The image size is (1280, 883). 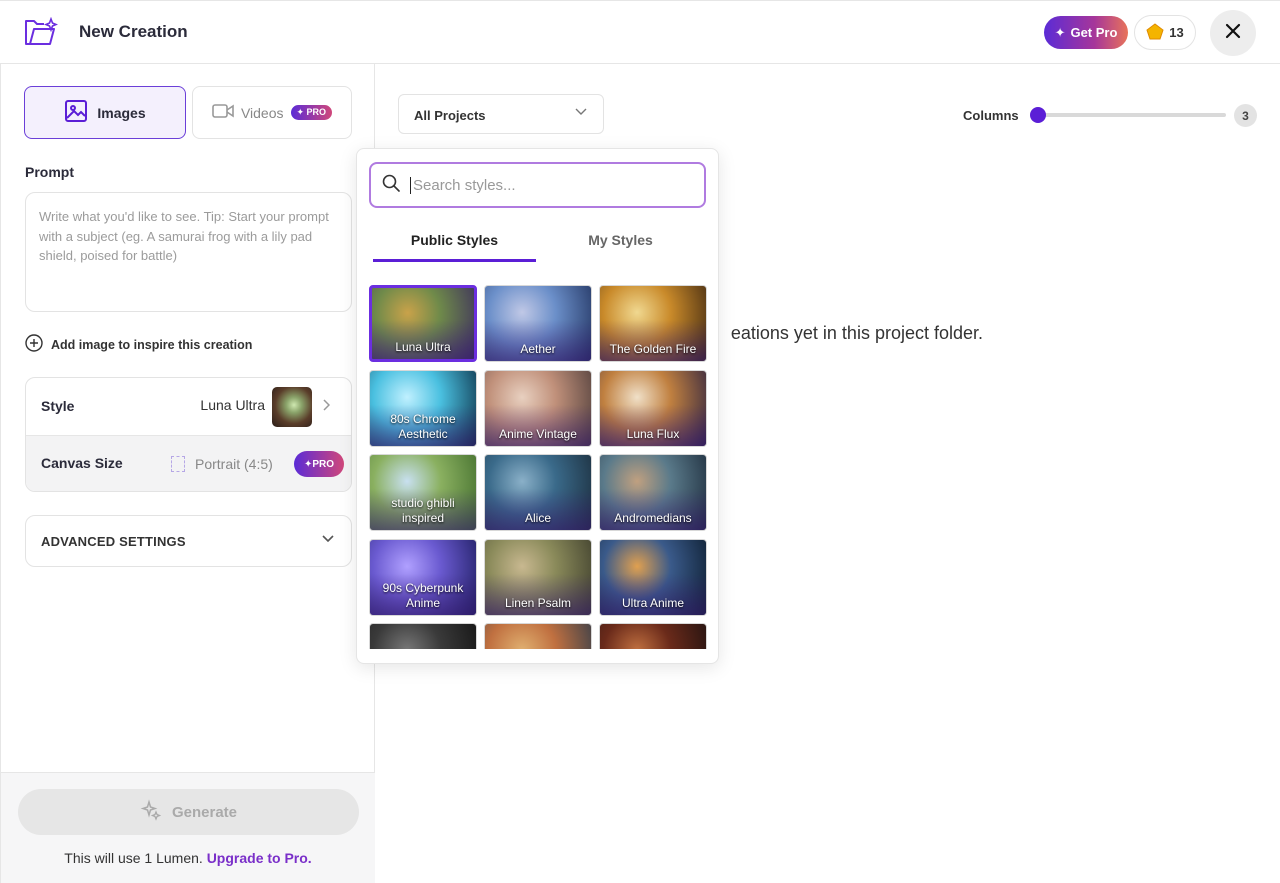 What do you see at coordinates (76, 112) in the screenshot?
I see `image-icon` at bounding box center [76, 112].